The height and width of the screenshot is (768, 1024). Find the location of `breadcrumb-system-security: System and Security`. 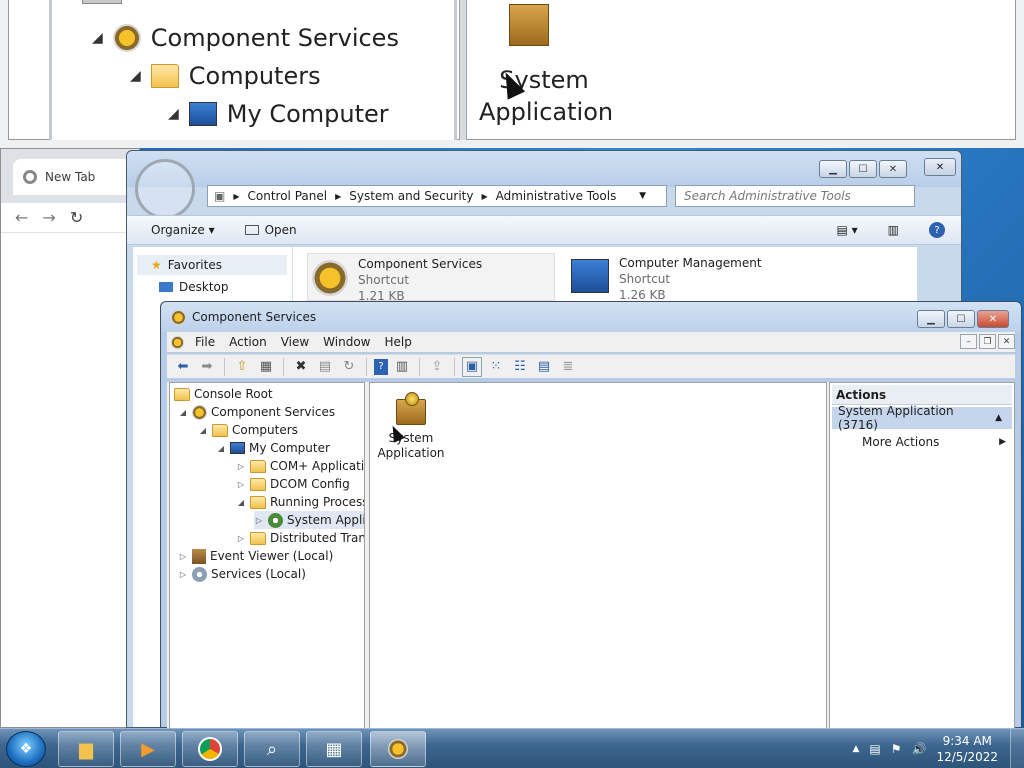

breadcrumb-system-security: System and Security is located at coordinates (411, 196).